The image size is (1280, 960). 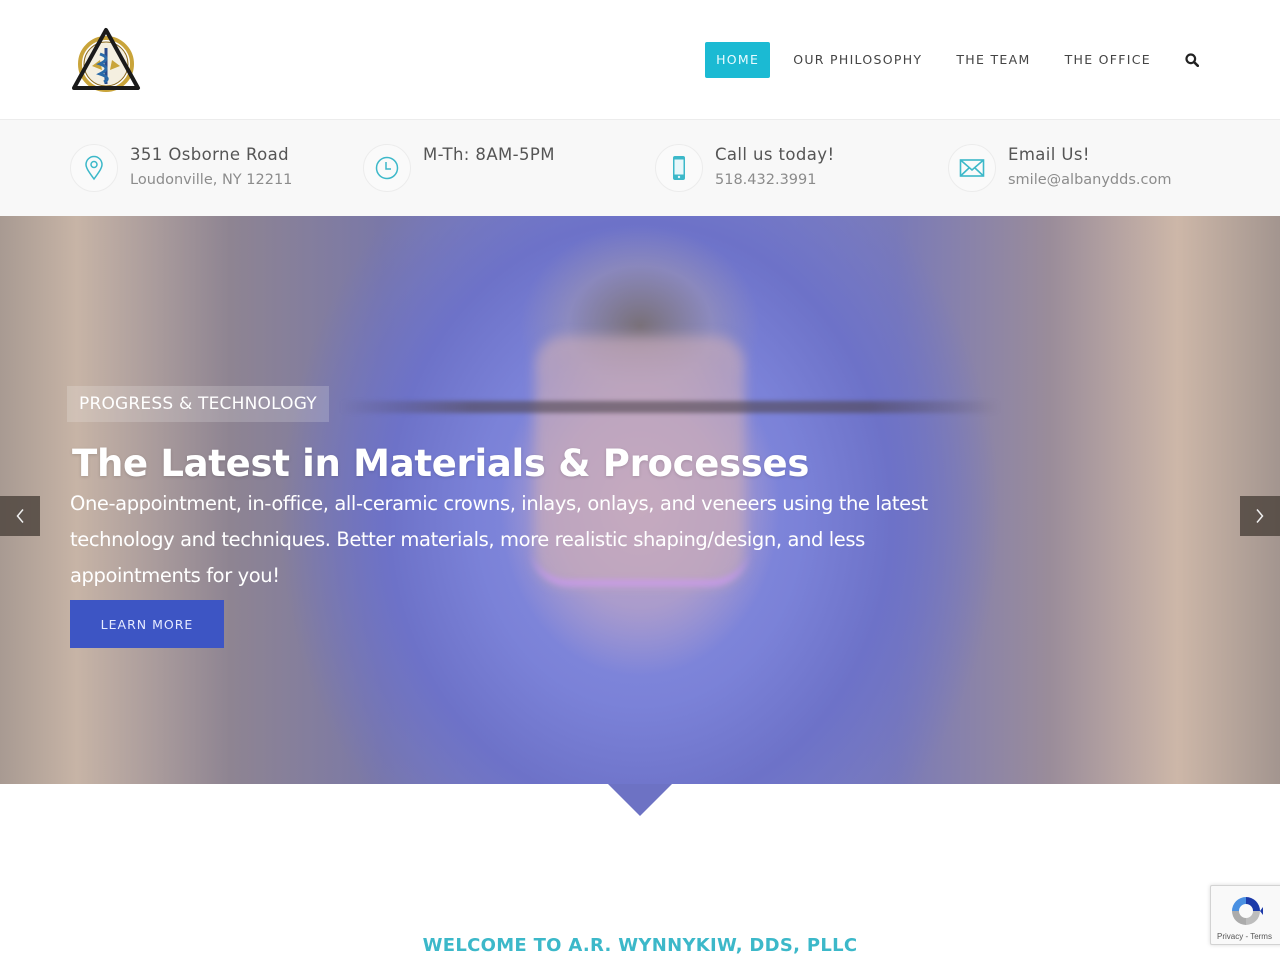 I want to click on email-icon-wrap, so click(x=972, y=168).